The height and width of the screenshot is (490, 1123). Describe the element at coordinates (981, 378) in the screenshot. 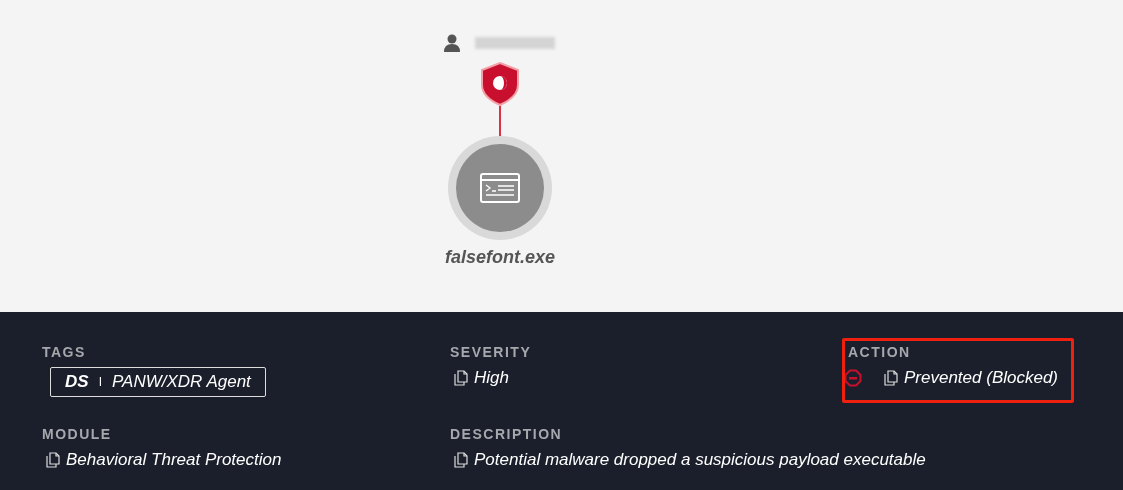

I see `field-value: Prevented (Blocked)` at that location.